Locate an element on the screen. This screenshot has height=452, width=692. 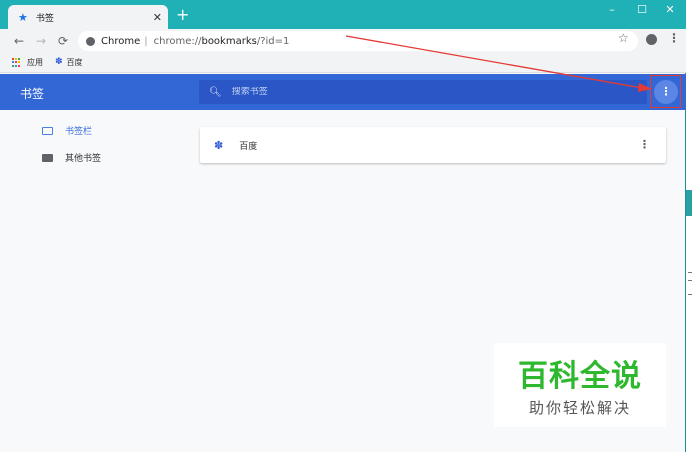
item-menu-icon: ⋮ is located at coordinates (644, 144).